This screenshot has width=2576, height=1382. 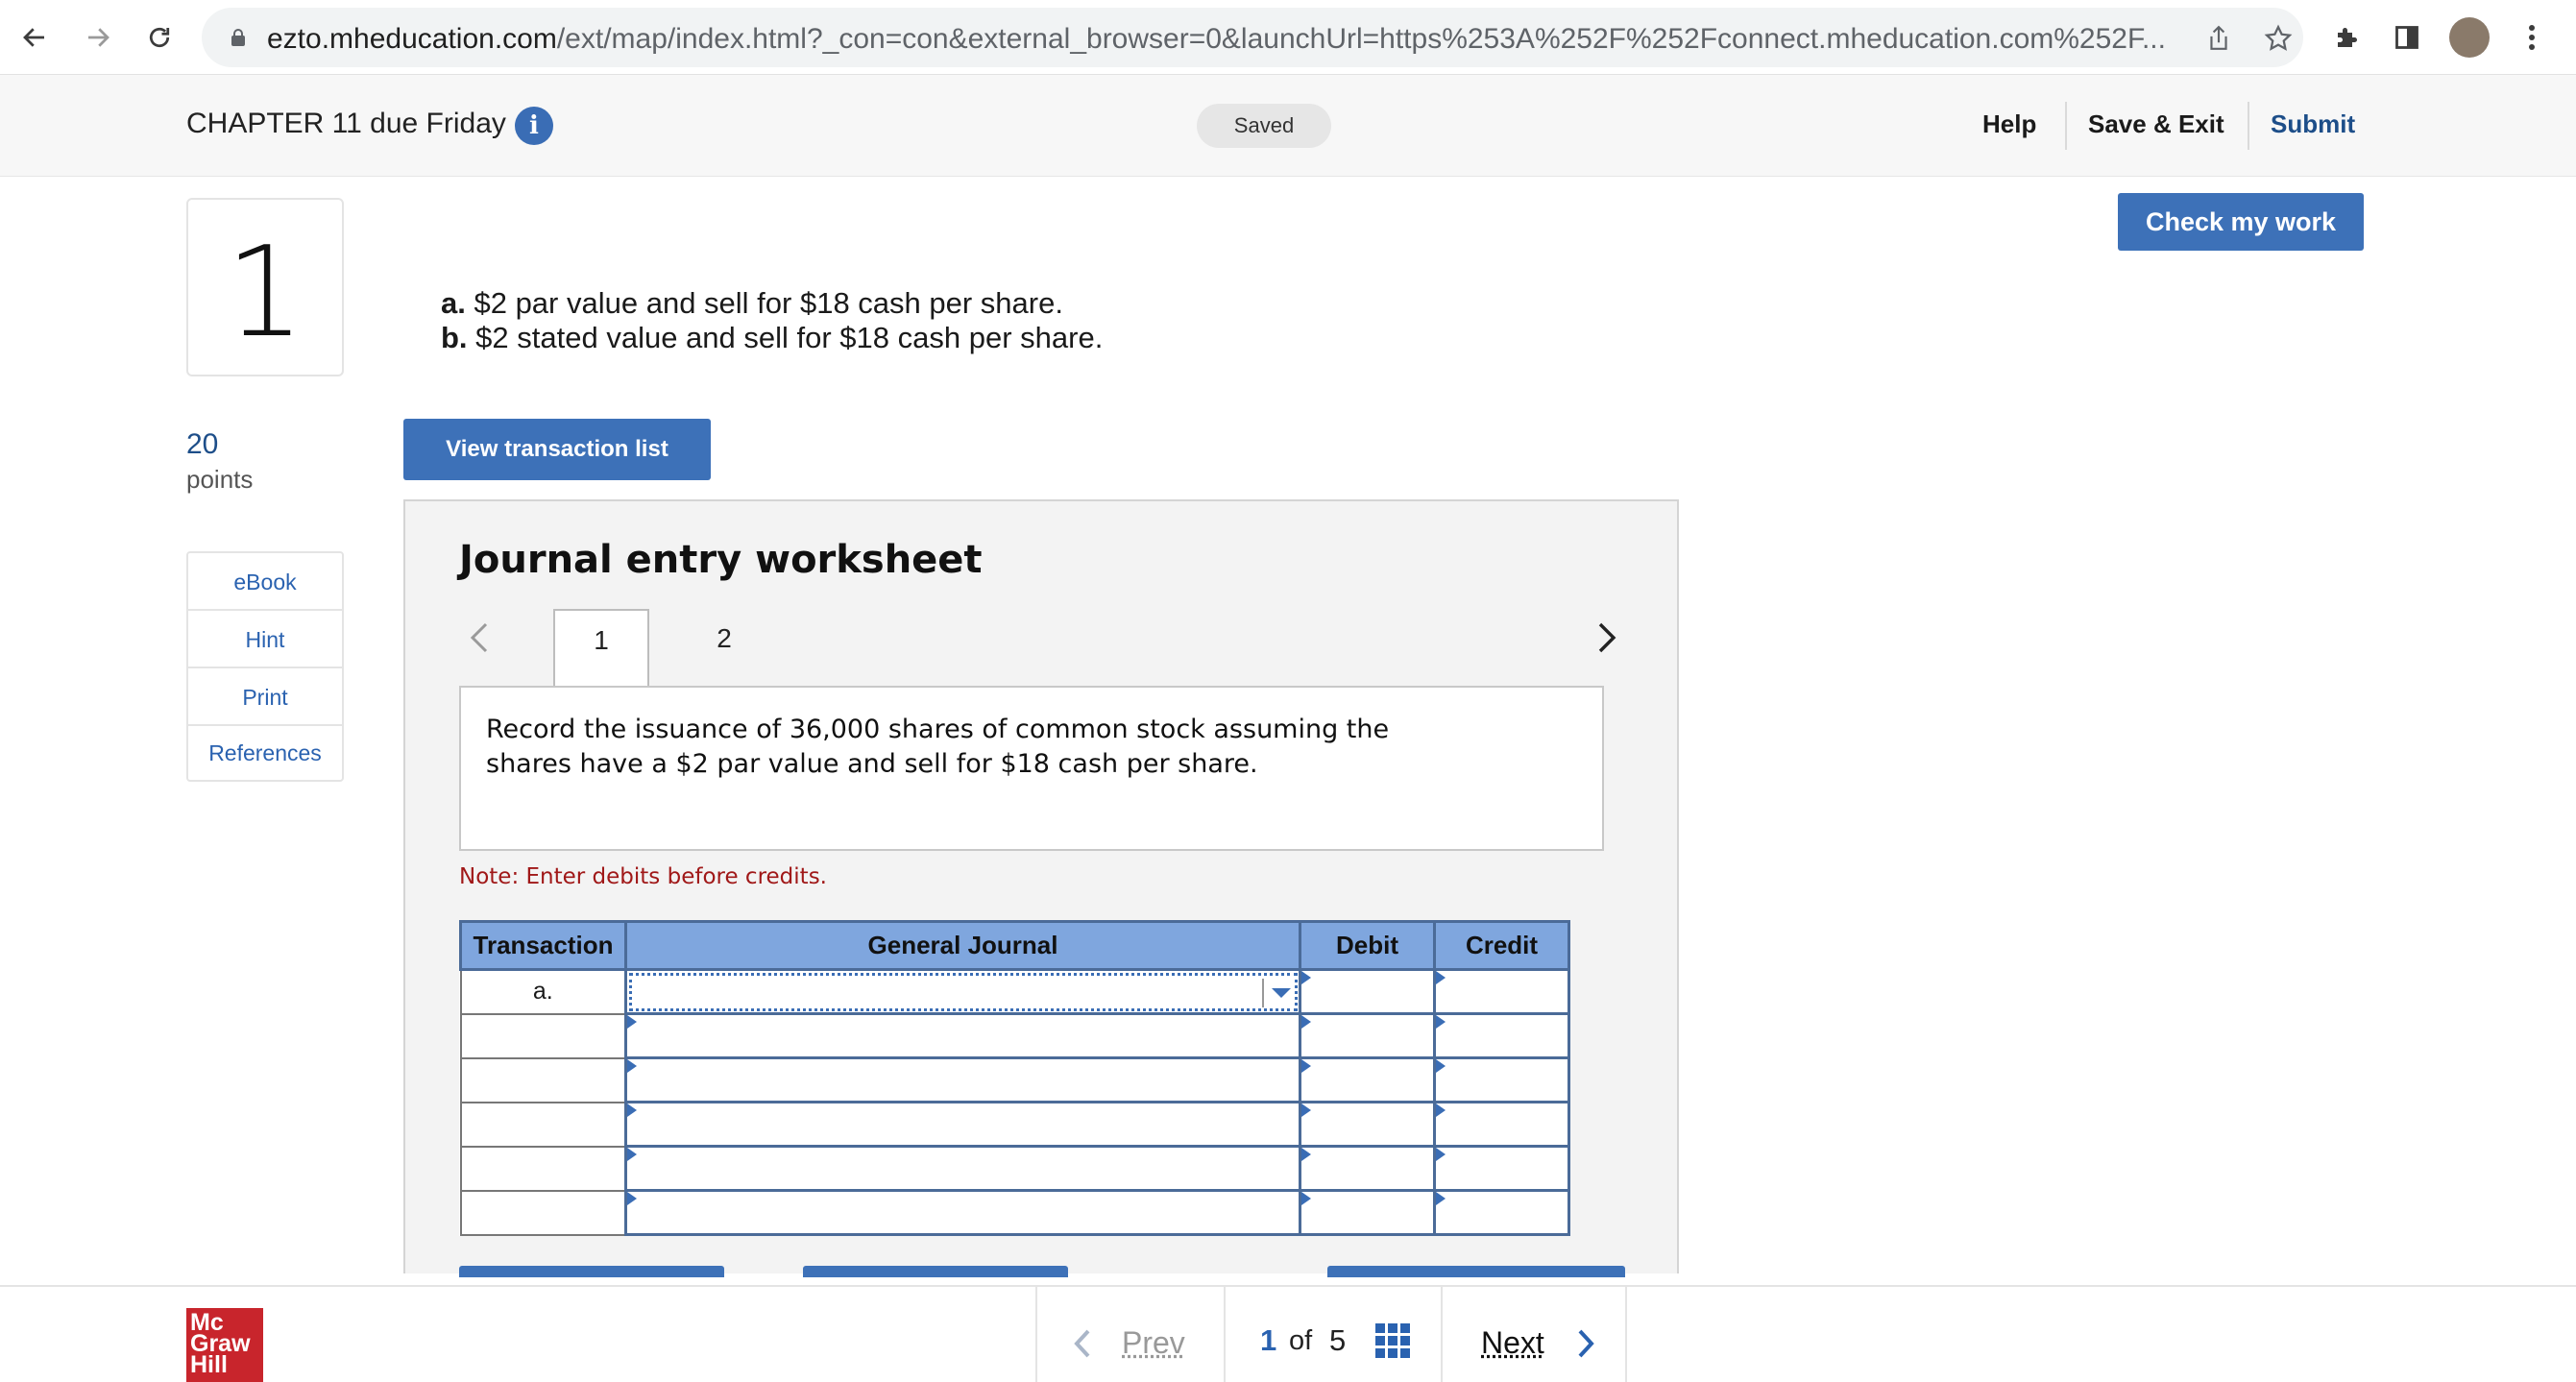 I want to click on worksheet-title: Journal entry worksheet, so click(x=721, y=560).